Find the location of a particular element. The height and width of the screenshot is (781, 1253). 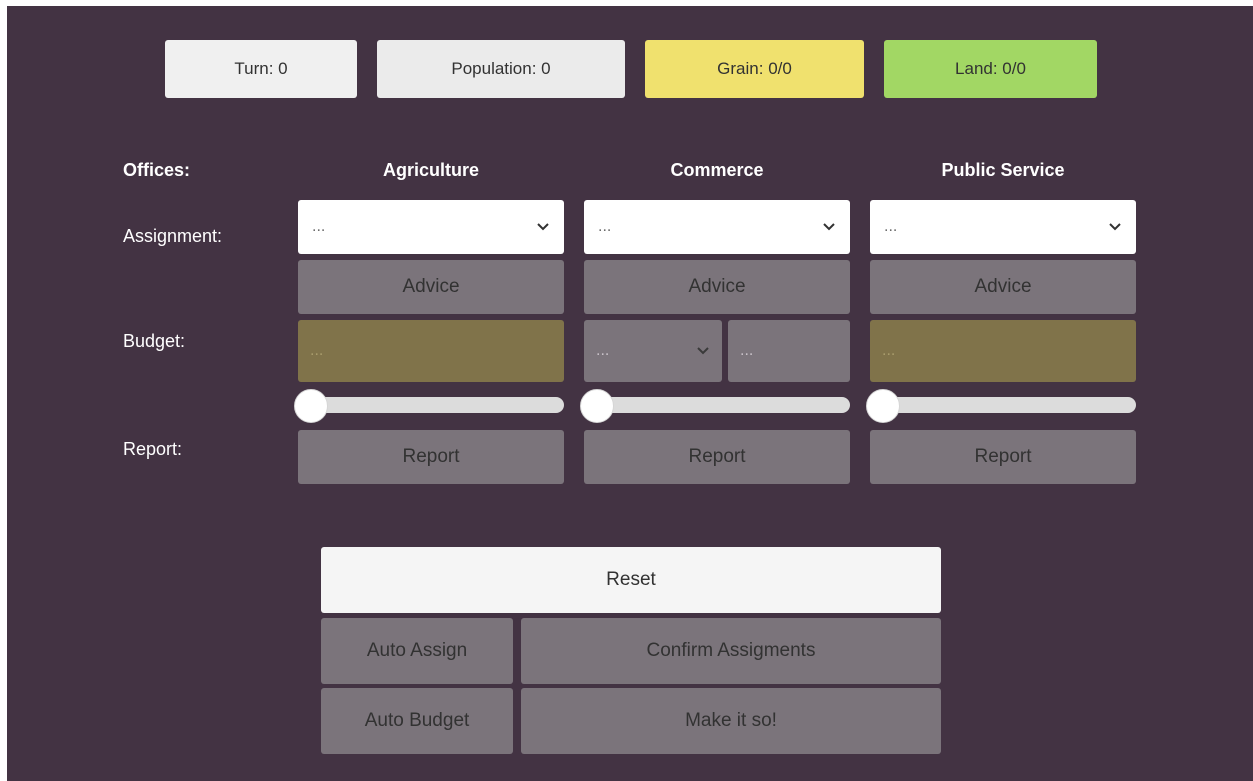

public-service-heading: Public Service is located at coordinates (1003, 170).